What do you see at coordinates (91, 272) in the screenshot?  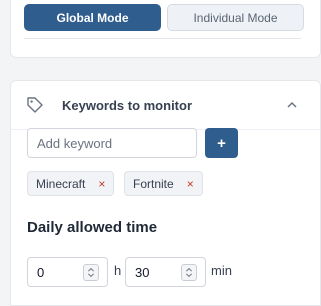 I see `hours-spinner-icon` at bounding box center [91, 272].